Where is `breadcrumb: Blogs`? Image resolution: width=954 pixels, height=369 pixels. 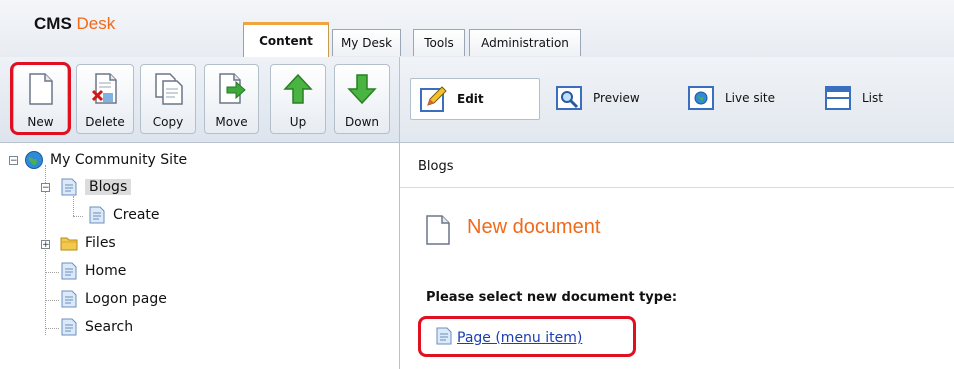 breadcrumb: Blogs is located at coordinates (436, 166).